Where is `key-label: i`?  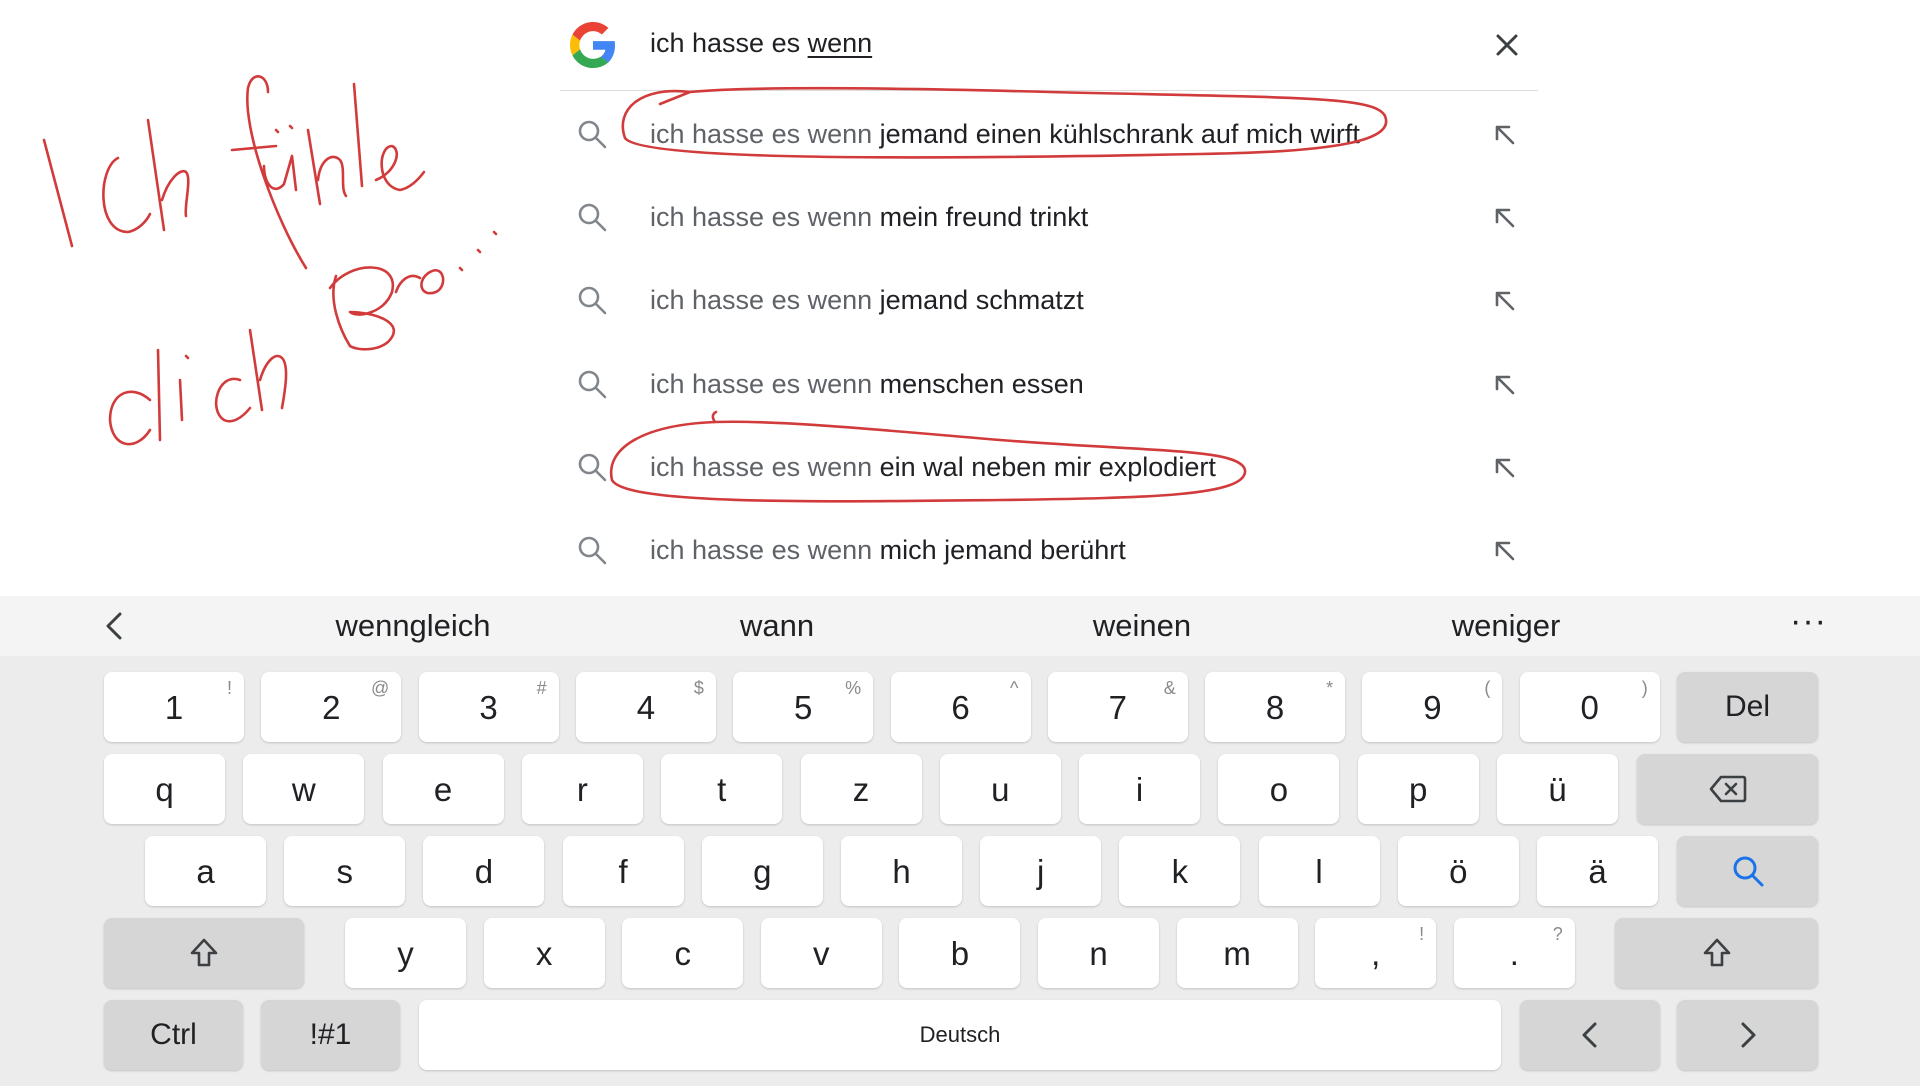
key-label: i is located at coordinates (1139, 789).